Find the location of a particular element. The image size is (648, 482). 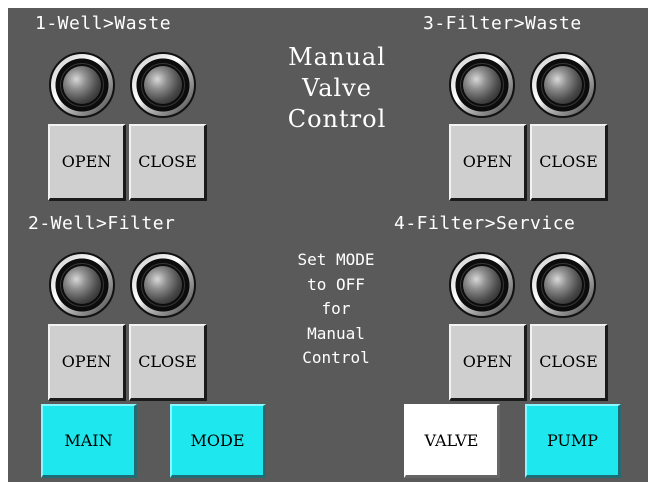

valve-1-label: 1-Well>Waste is located at coordinates (103, 23).